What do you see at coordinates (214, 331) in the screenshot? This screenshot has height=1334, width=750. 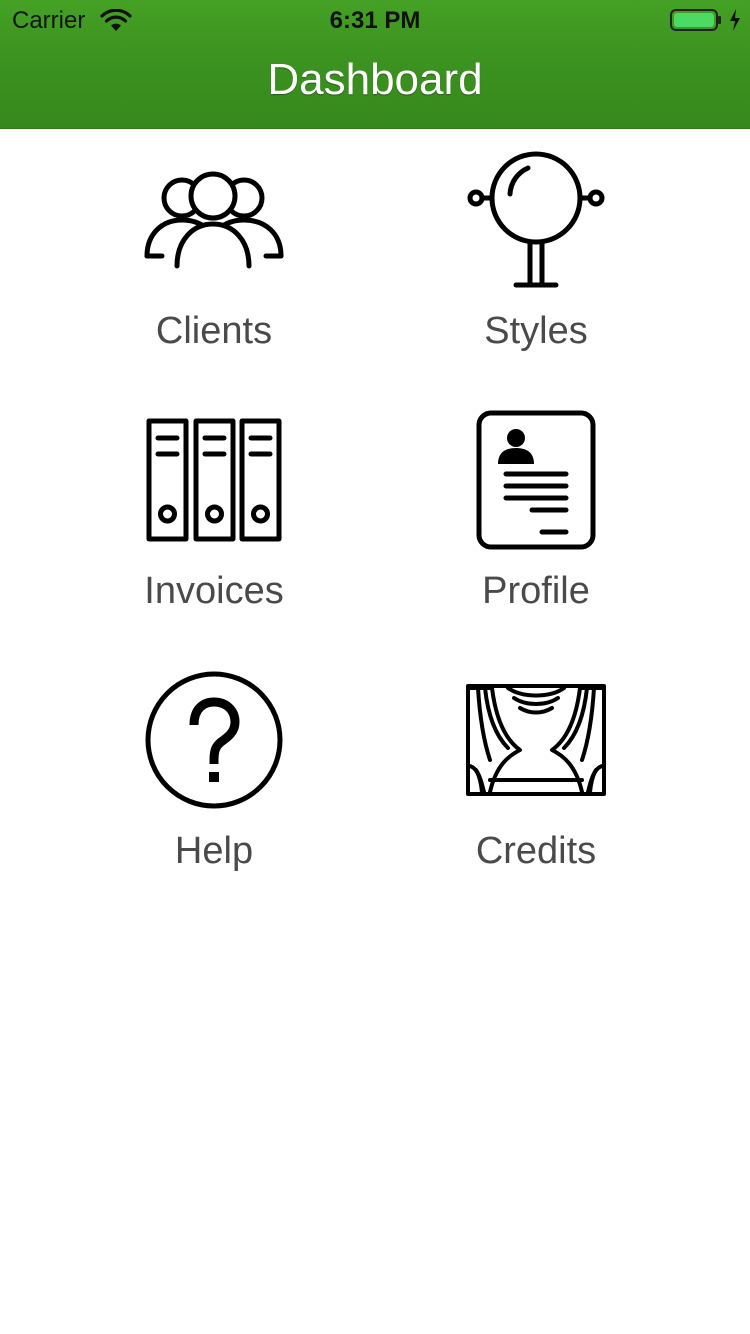 I see `menu-item-label: Clients` at bounding box center [214, 331].